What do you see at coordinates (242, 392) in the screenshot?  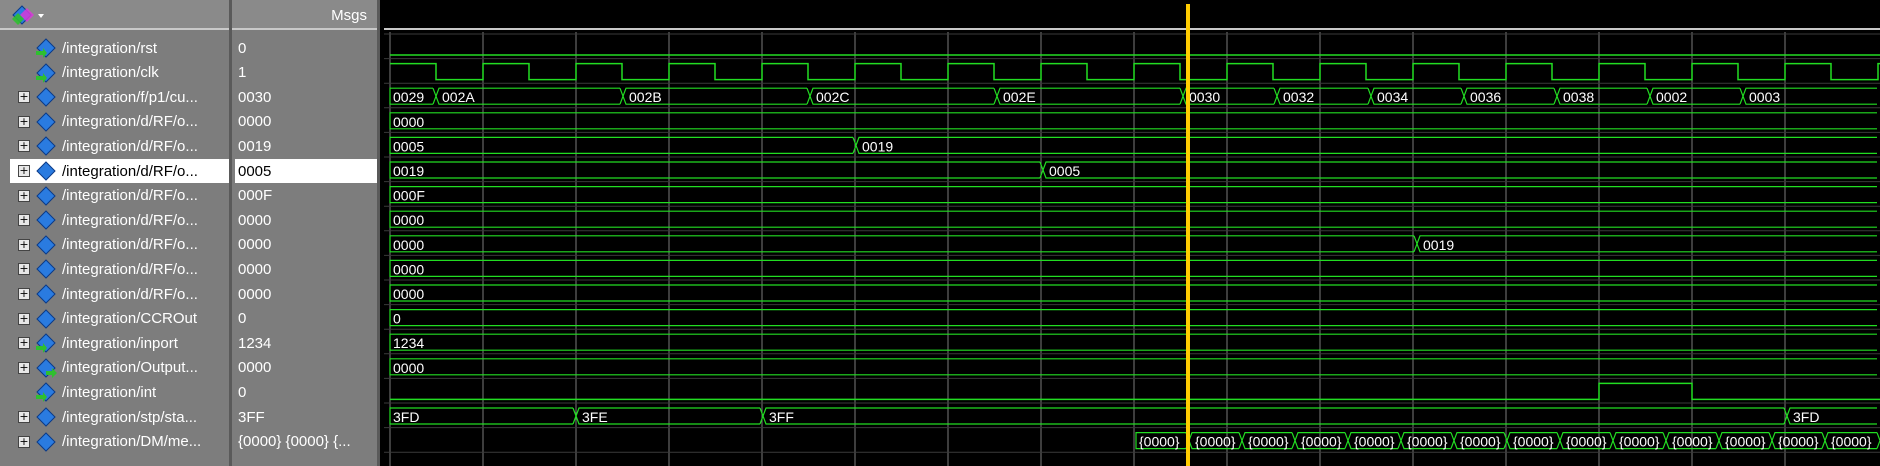 I see `signal-value: 0` at bounding box center [242, 392].